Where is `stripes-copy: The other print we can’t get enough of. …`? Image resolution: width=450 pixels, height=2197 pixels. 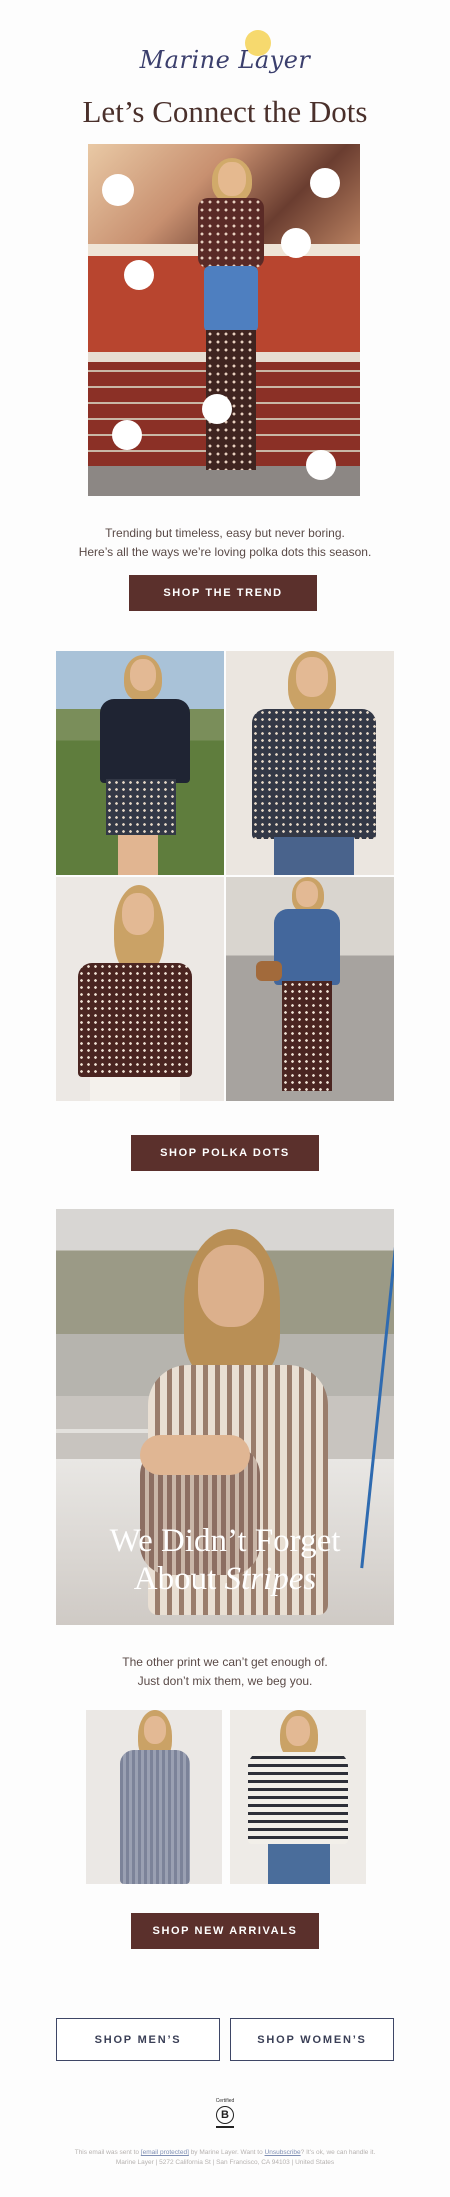
stripes-copy: The other print we can’t get enough of. … is located at coordinates (225, 1672).